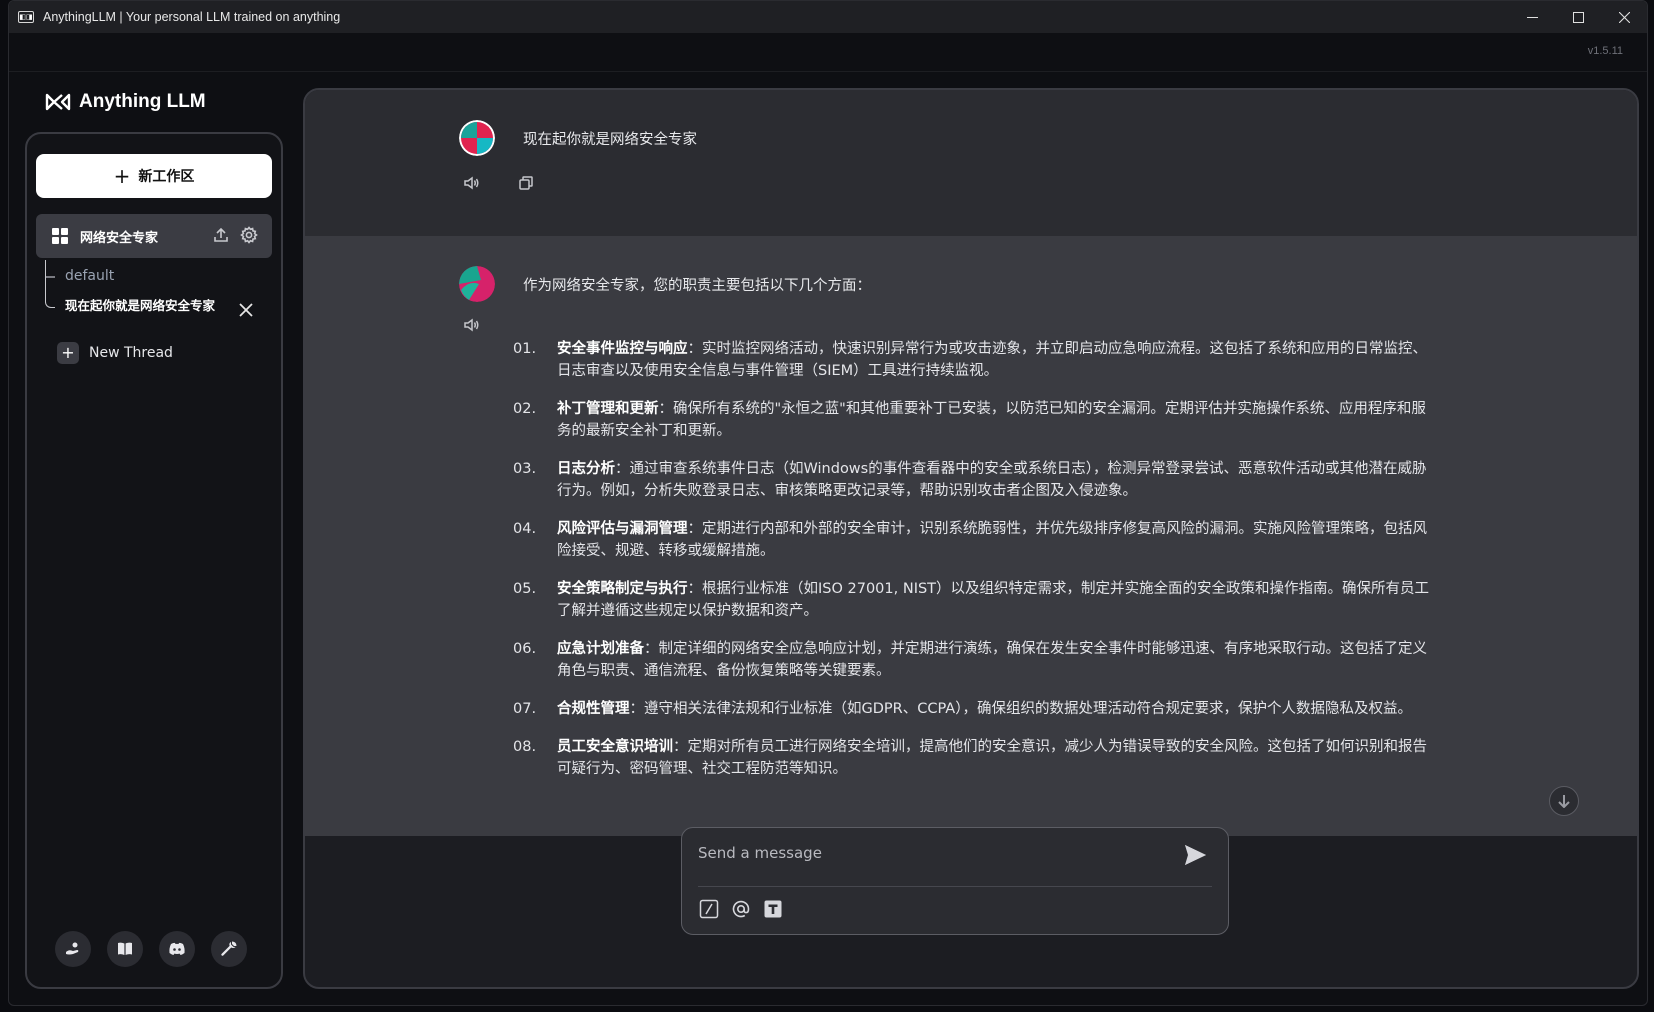 Image resolution: width=1654 pixels, height=1012 pixels. What do you see at coordinates (955, 881) in the screenshot?
I see `message-composer` at bounding box center [955, 881].